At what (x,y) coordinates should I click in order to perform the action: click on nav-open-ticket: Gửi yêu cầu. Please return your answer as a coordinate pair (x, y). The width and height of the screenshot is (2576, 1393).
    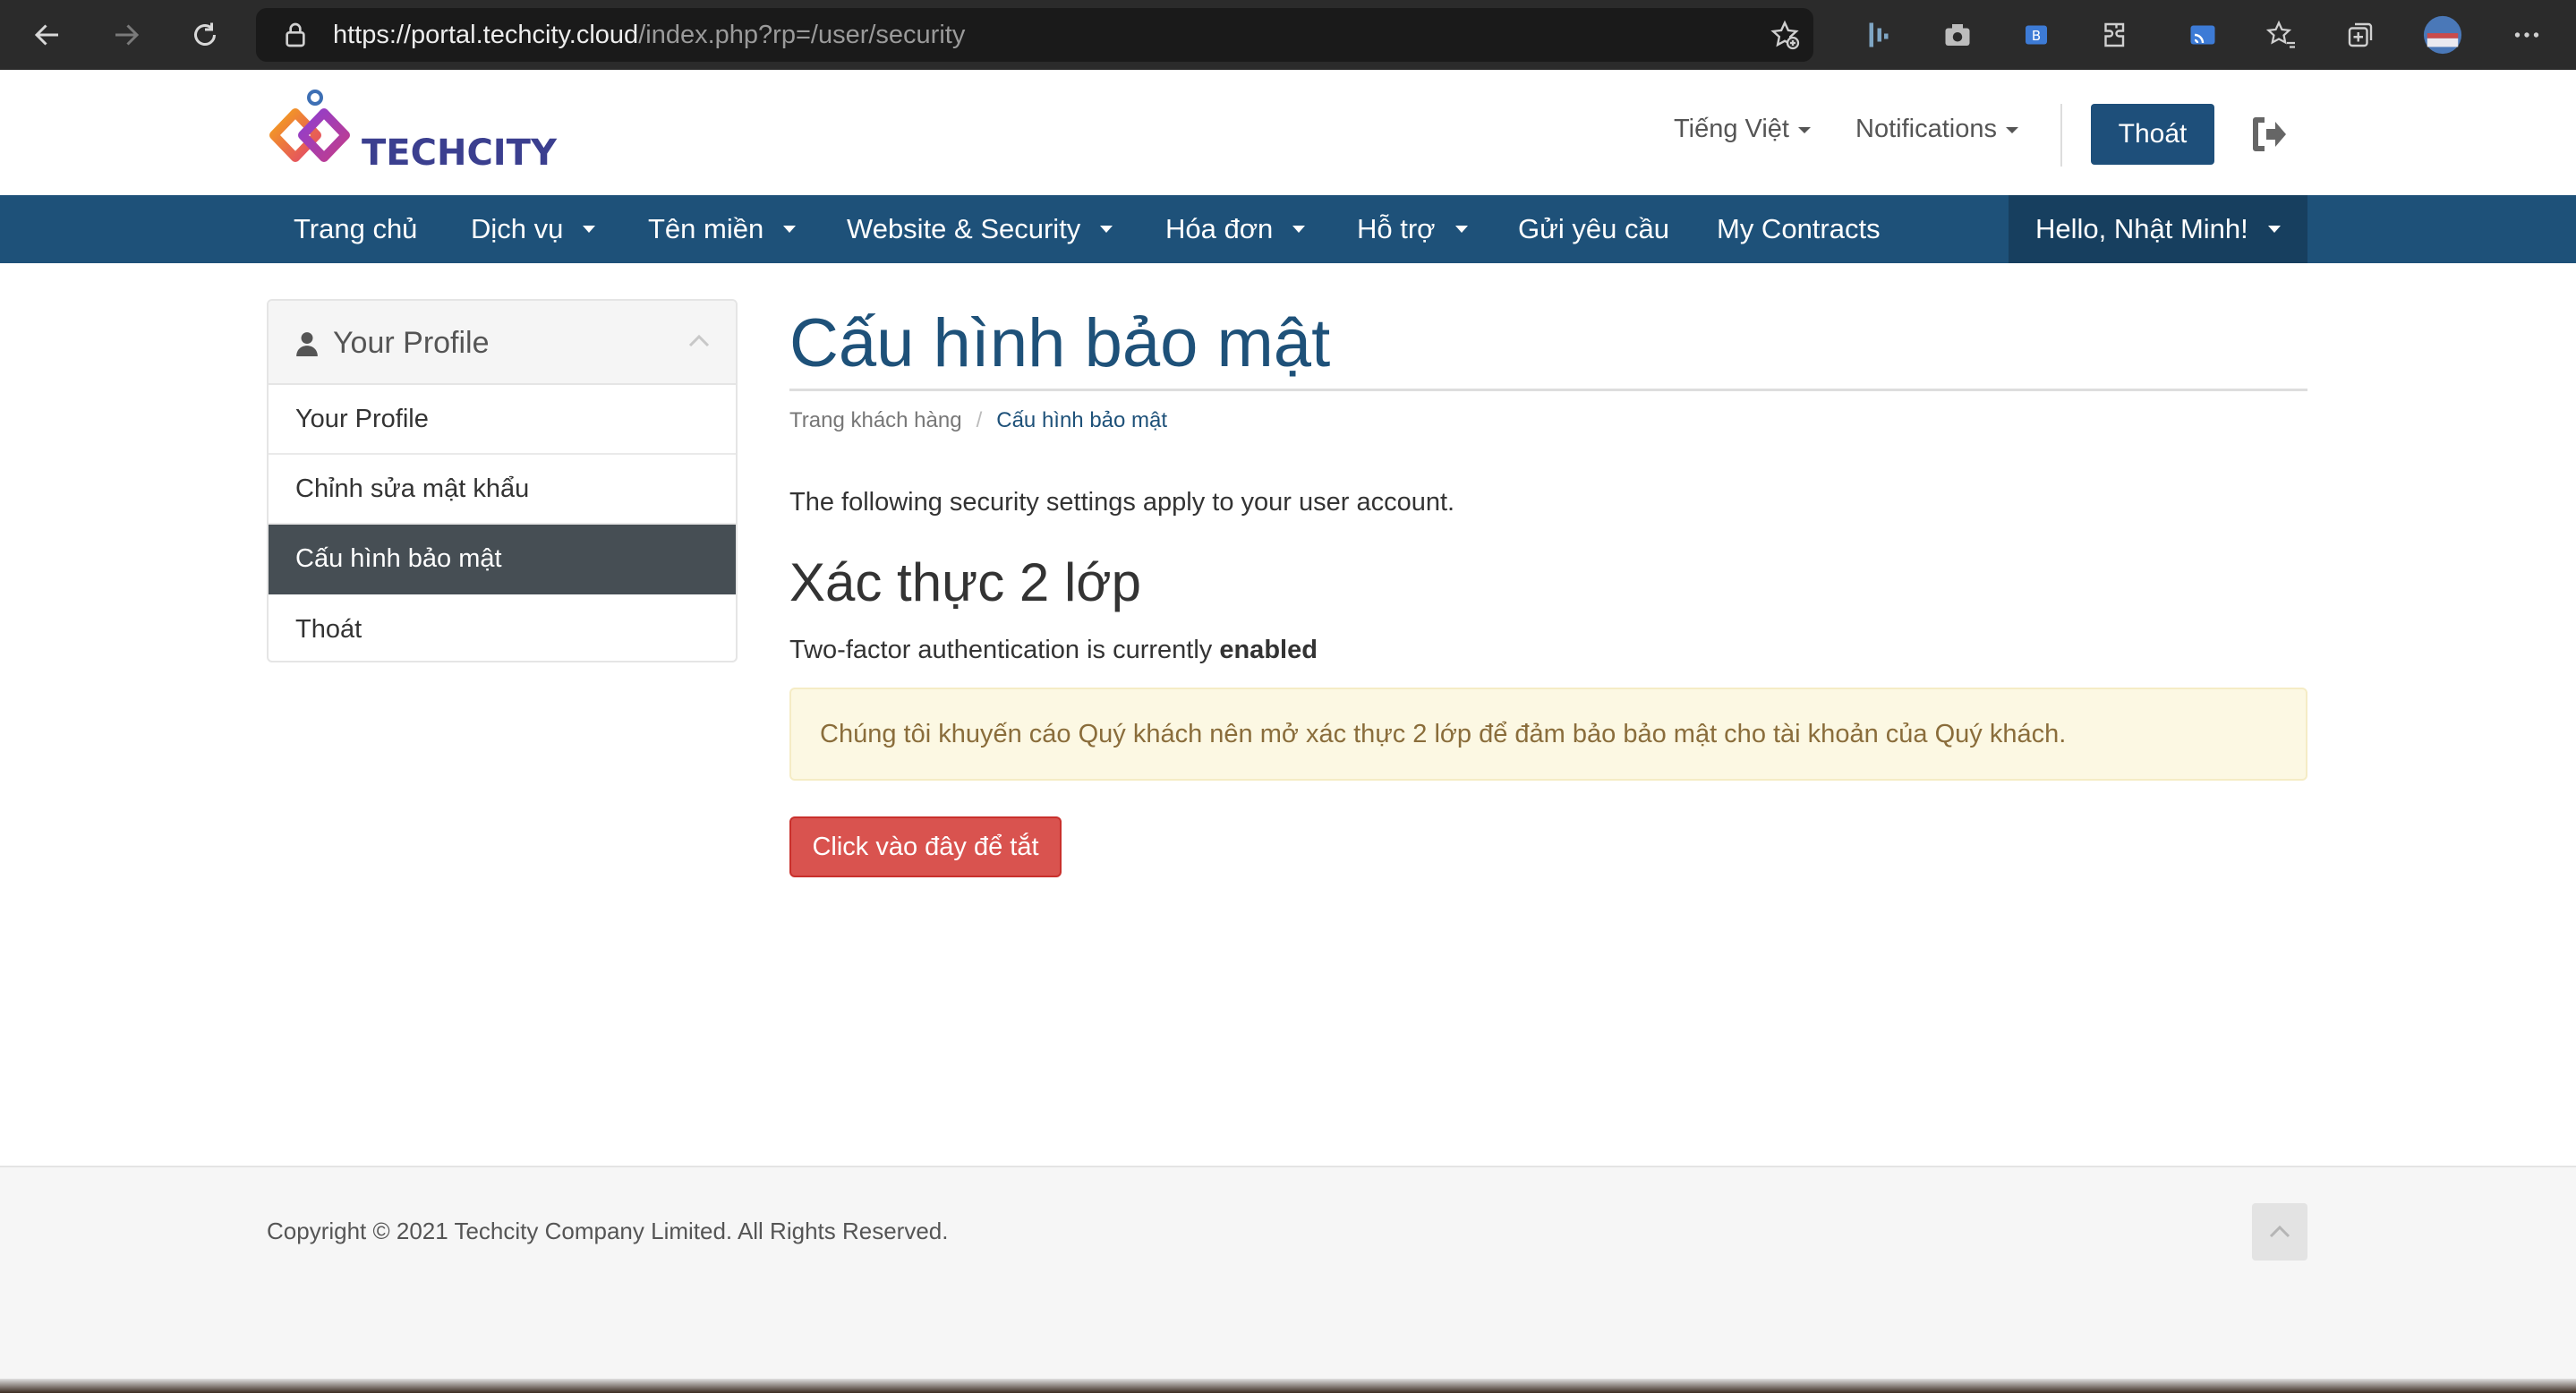
    Looking at the image, I should click on (1593, 229).